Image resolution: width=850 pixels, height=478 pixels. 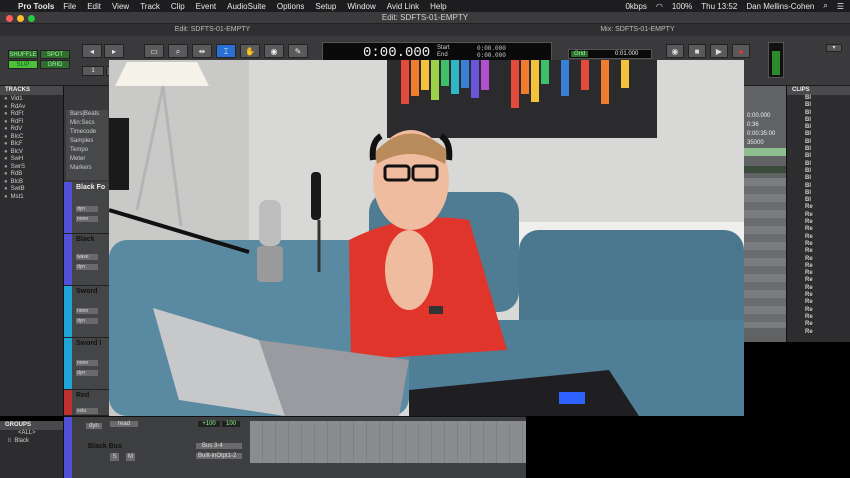 I want to click on track-name: Black Fo, so click(x=90, y=187).